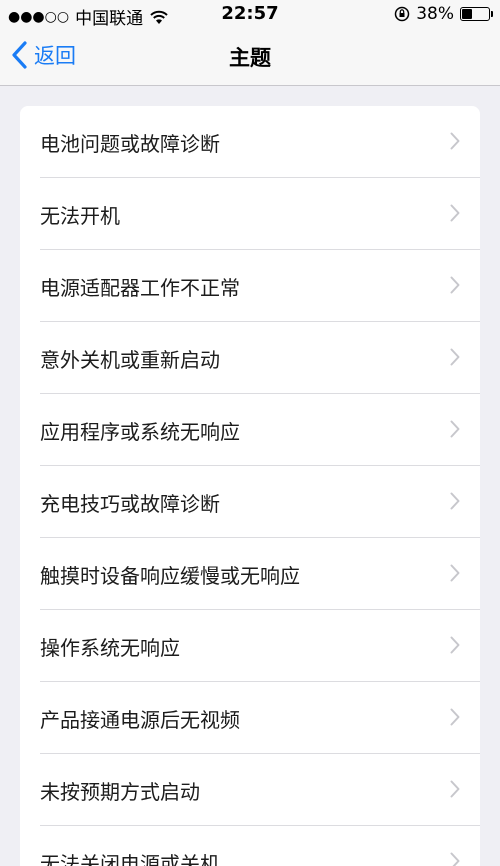 The width and height of the screenshot is (500, 866). Describe the element at coordinates (170, 576) in the screenshot. I see `list-item-label: 触摸时设备响应缓慢或无响应` at that location.